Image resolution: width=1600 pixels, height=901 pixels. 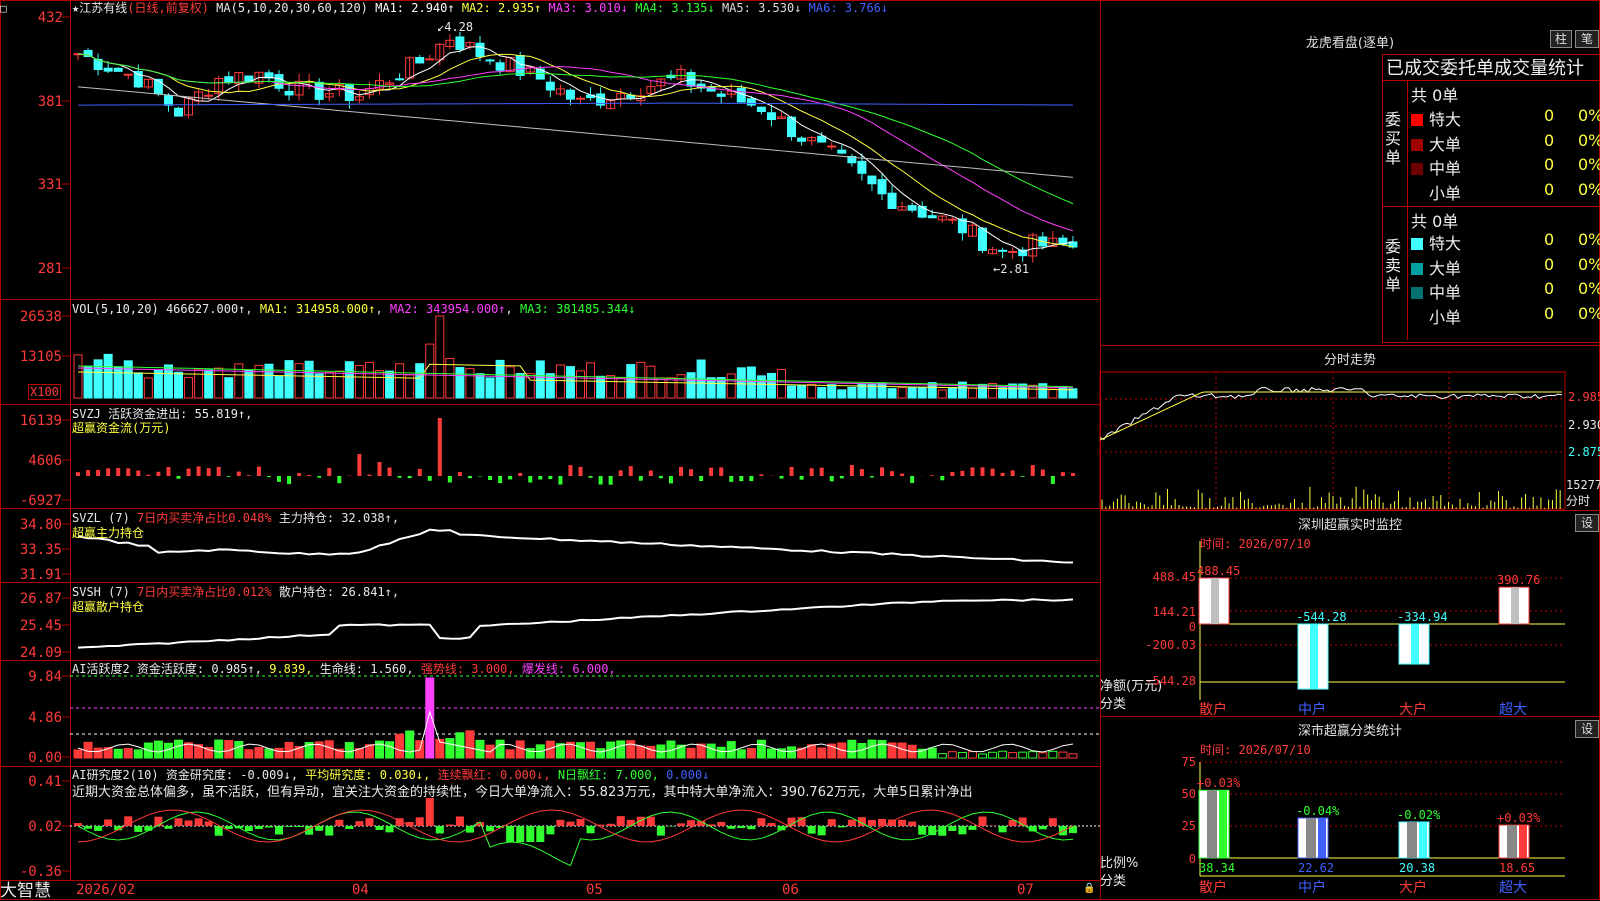 I want to click on chart-mode: (日线,前复权), so click(x=168, y=8).